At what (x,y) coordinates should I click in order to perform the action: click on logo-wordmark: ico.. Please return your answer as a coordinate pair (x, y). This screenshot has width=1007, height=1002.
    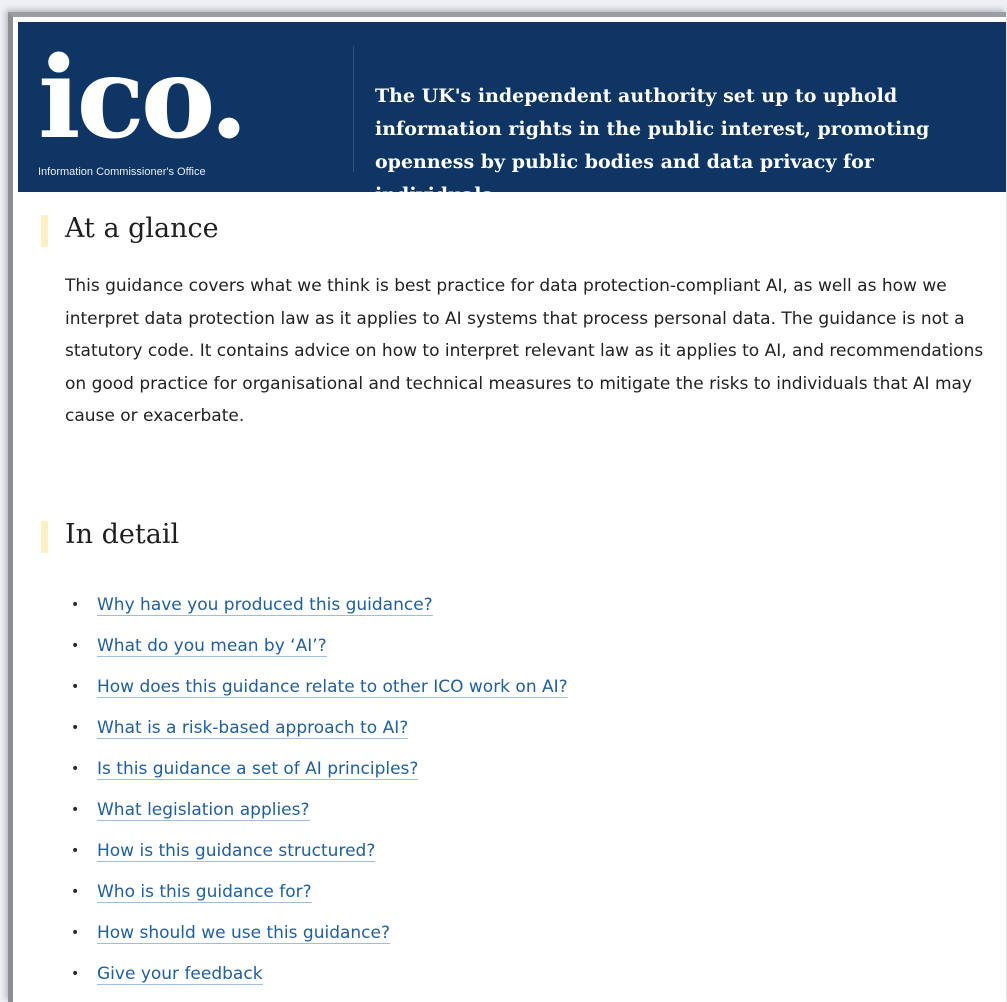
    Looking at the image, I should click on (143, 98).